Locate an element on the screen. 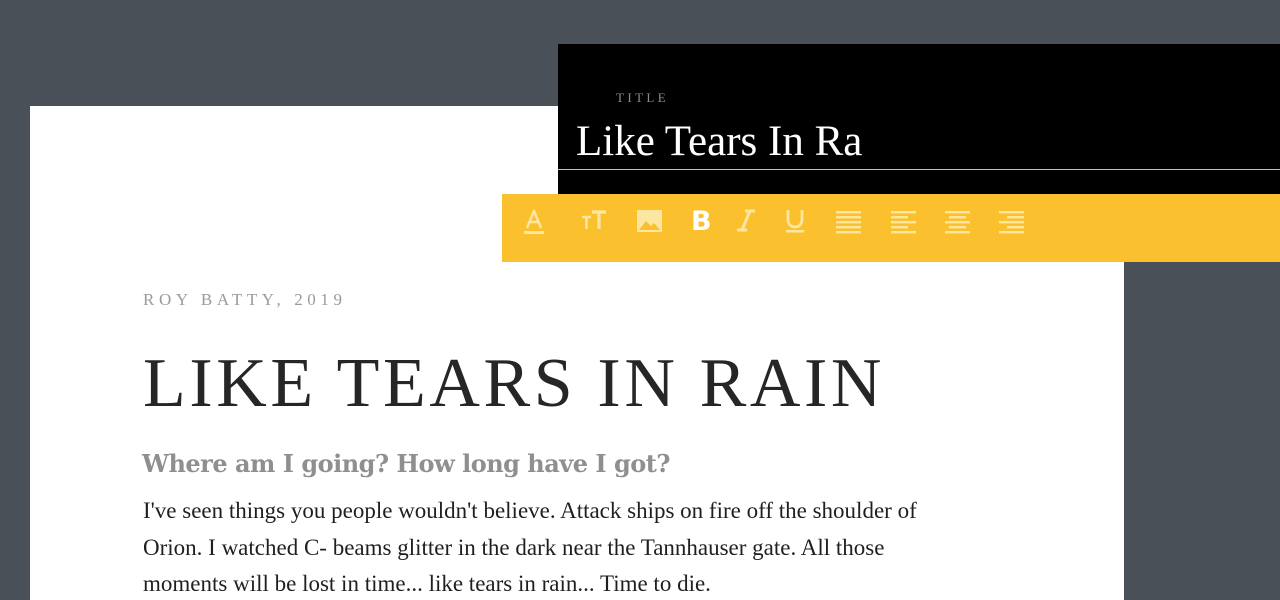  title-input-underline is located at coordinates (919, 169).